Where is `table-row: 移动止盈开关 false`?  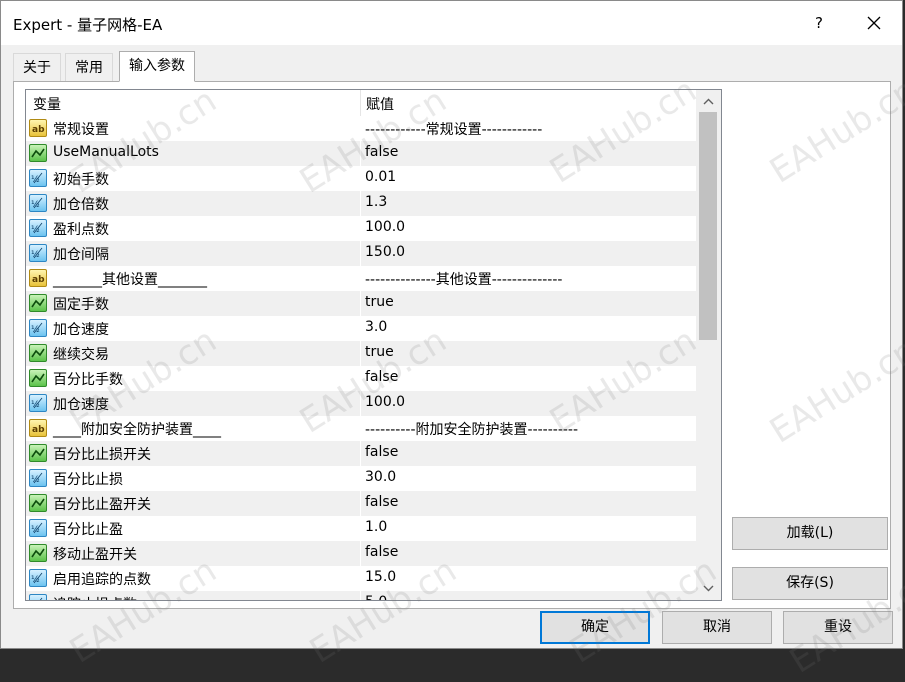 table-row: 移动止盈开关 false is located at coordinates (361, 553).